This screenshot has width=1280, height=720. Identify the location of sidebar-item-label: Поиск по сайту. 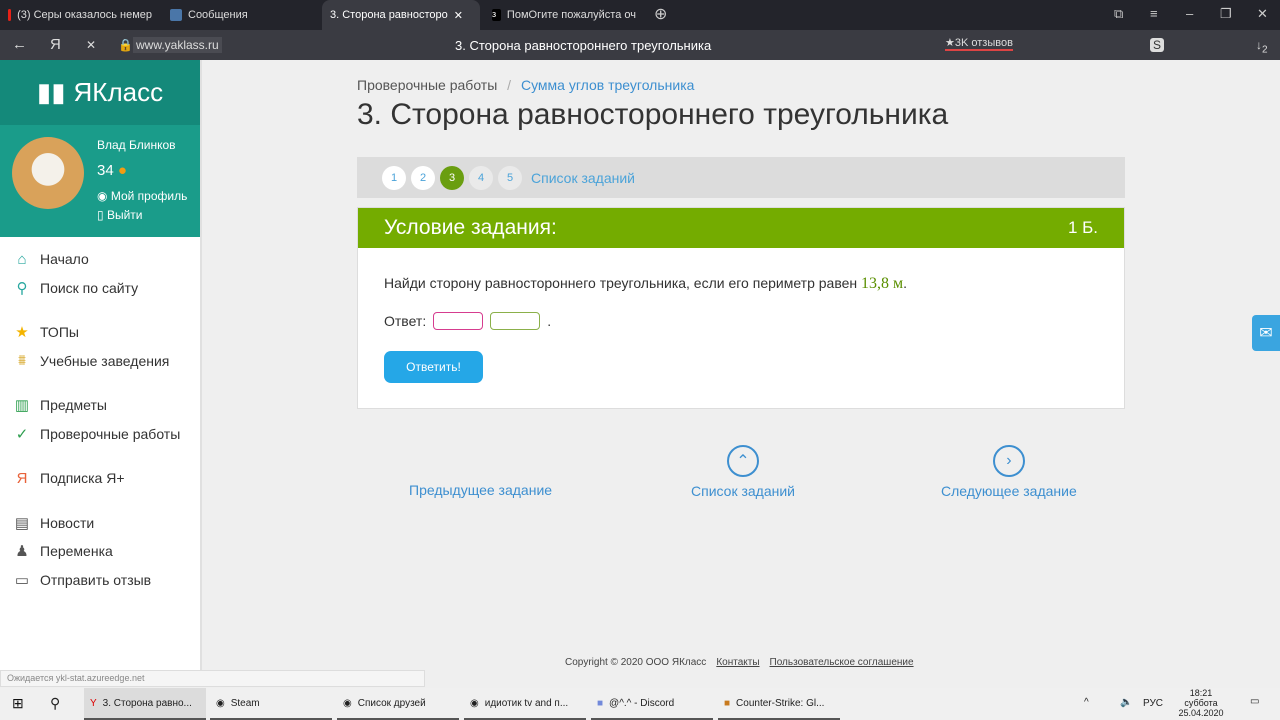
(89, 287).